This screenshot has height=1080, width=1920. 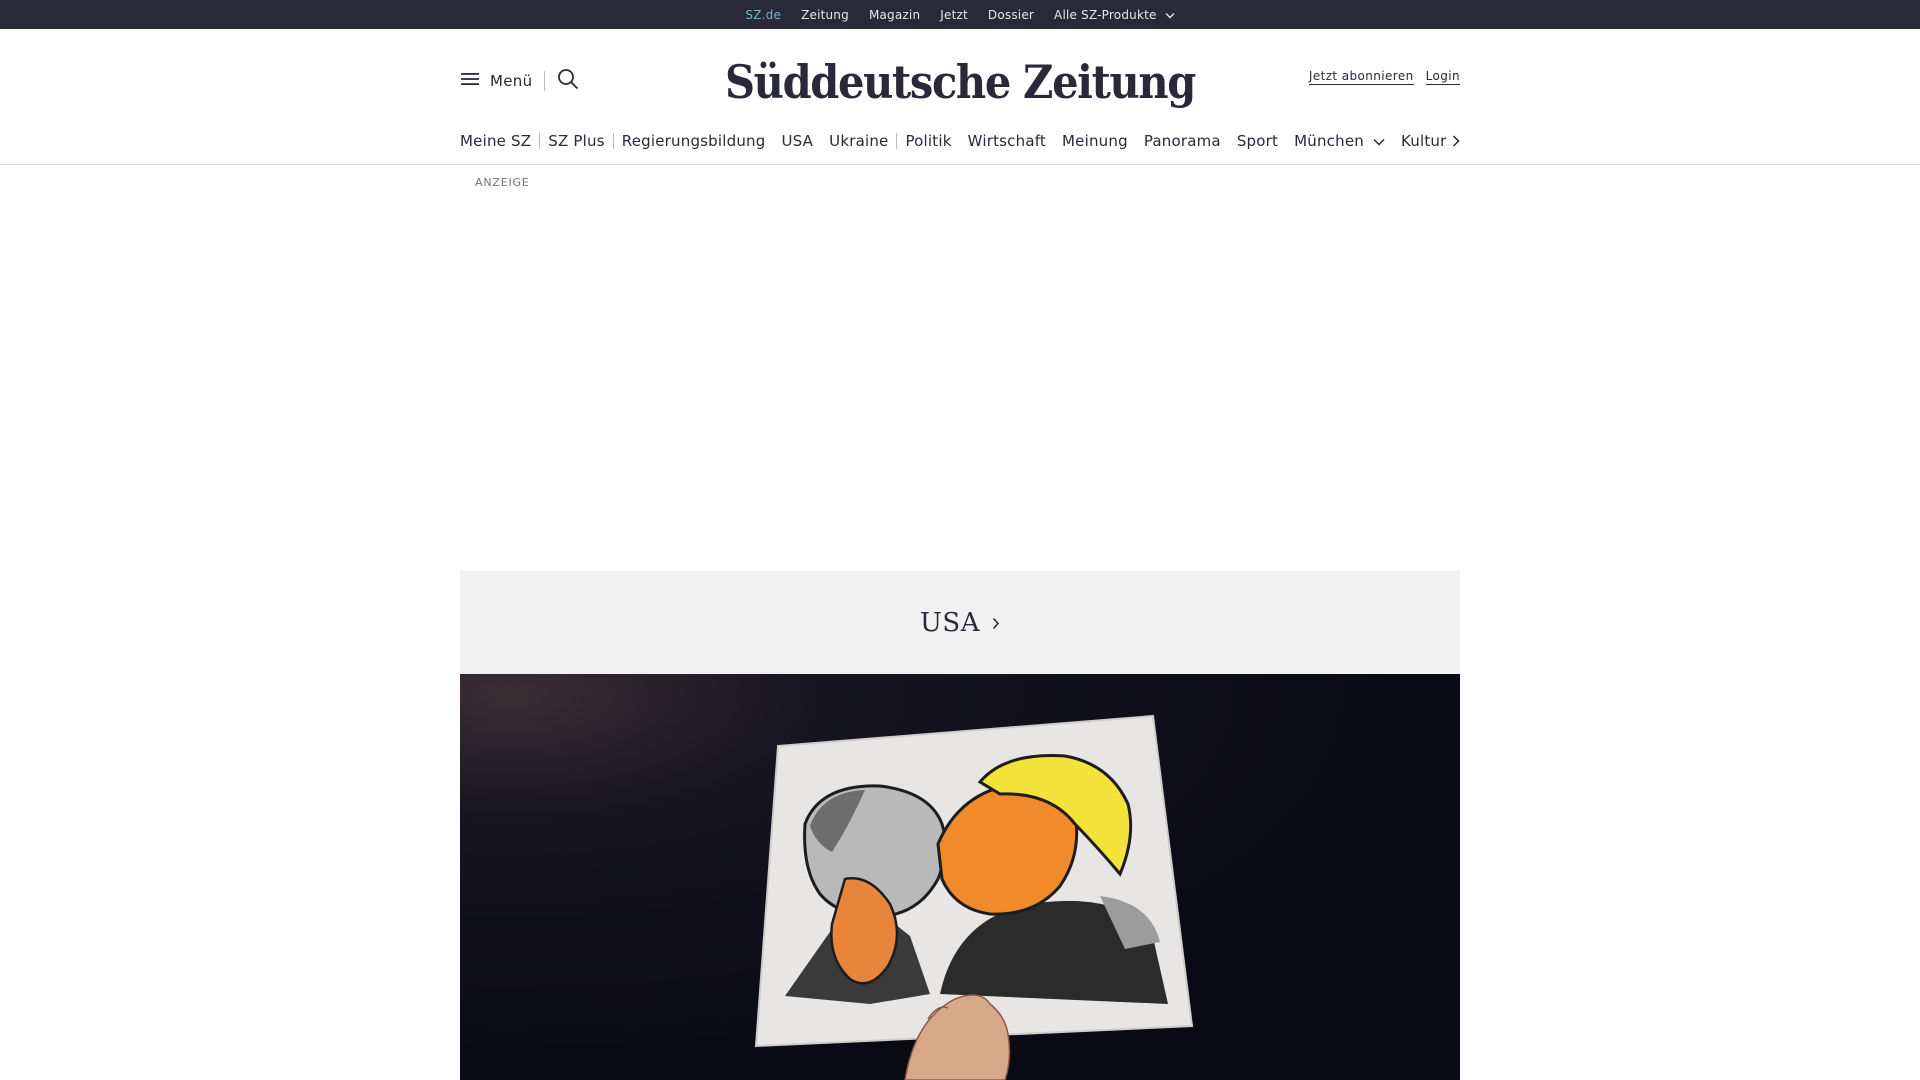 I want to click on nav-item-meine-sz: Meine SZ, so click(x=499, y=141).